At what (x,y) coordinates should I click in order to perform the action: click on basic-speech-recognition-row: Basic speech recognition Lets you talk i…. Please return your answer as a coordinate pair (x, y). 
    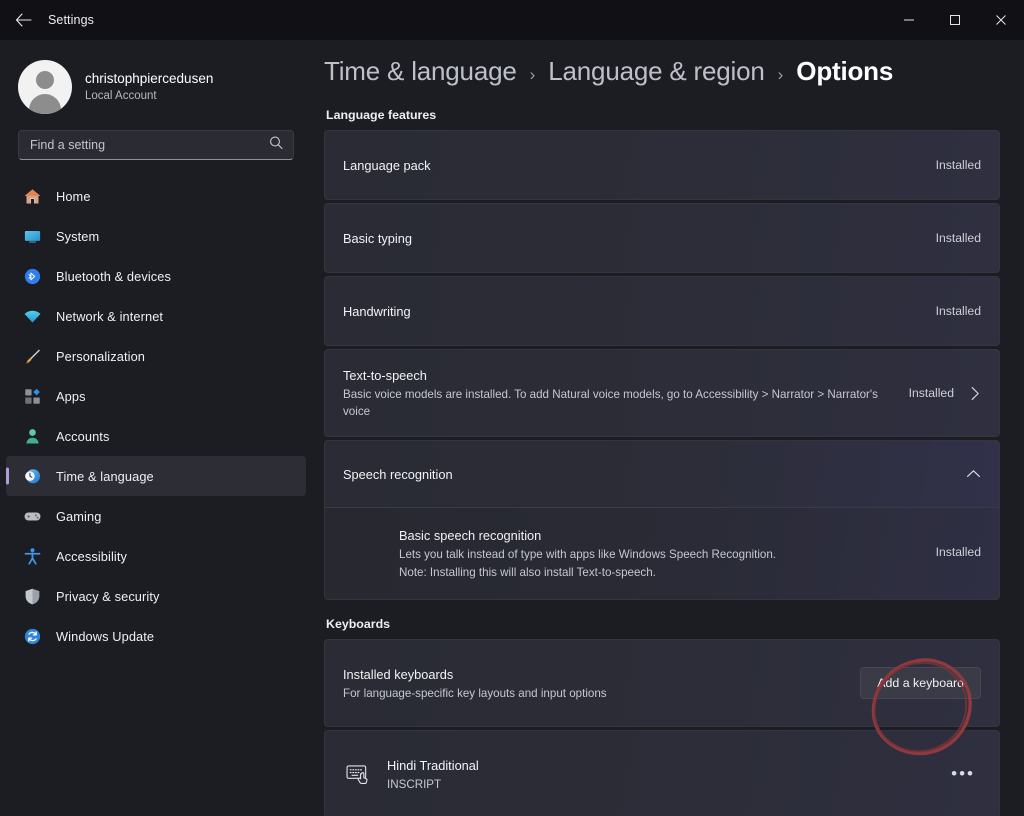
    Looking at the image, I should click on (662, 553).